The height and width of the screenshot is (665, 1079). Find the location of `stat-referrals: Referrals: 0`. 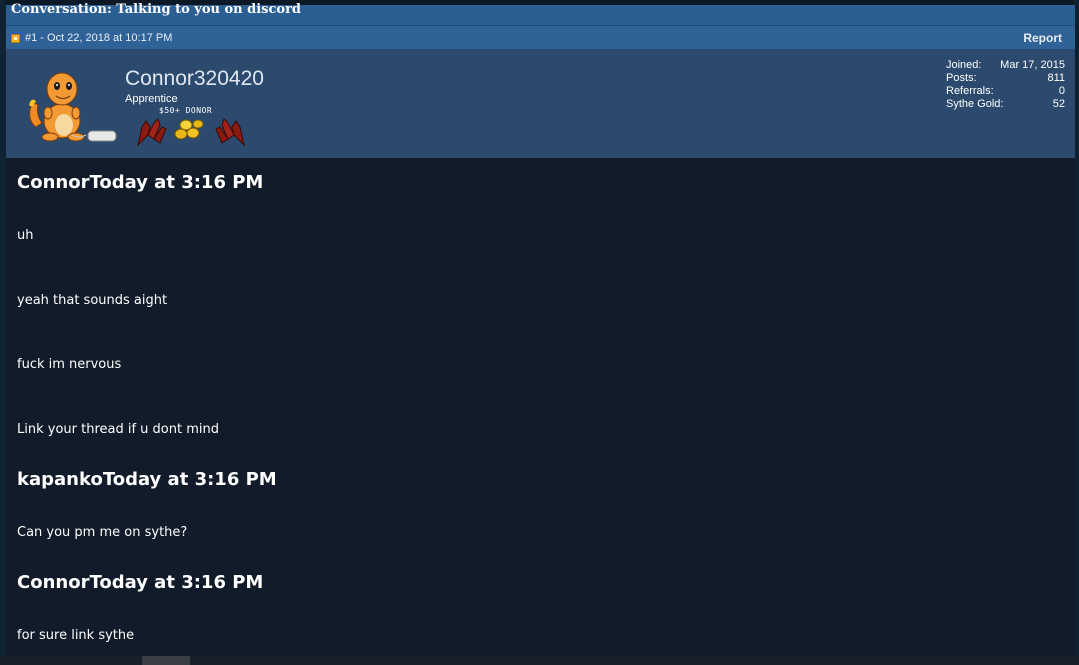

stat-referrals: Referrals: 0 is located at coordinates (1005, 91).